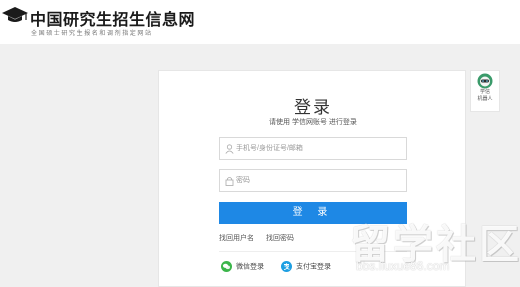 This screenshot has height=287, width=520. I want to click on site-logo, so click(15, 15).